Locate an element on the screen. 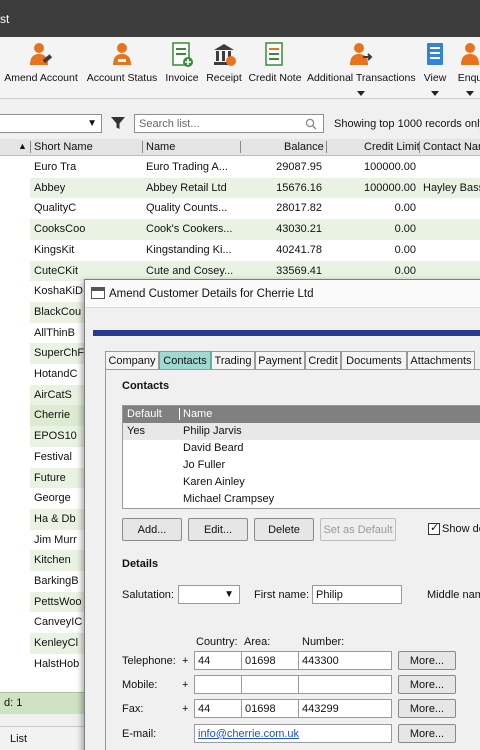 The height and width of the screenshot is (750, 480). sort-ascending-icon: ▲ is located at coordinates (22, 146).